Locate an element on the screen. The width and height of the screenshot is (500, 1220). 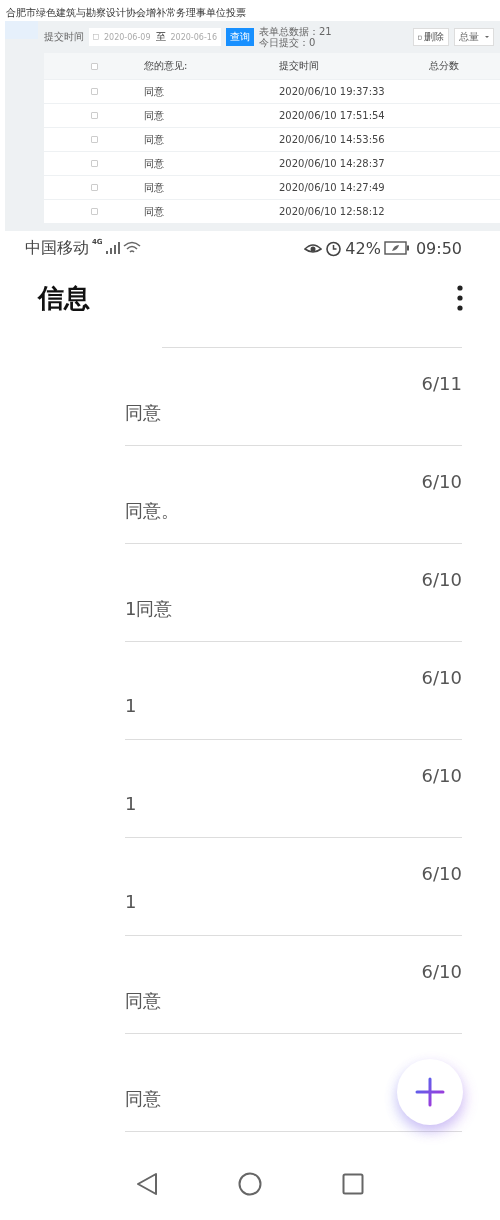
wifi-icon is located at coordinates (131, 248).